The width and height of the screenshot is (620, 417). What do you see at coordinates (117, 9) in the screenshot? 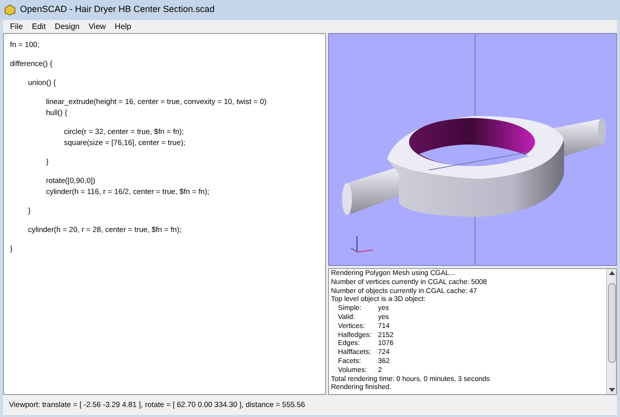
I see `window-title: OpenSCAD - Hair Dryer HB Center Section.scad` at bounding box center [117, 9].